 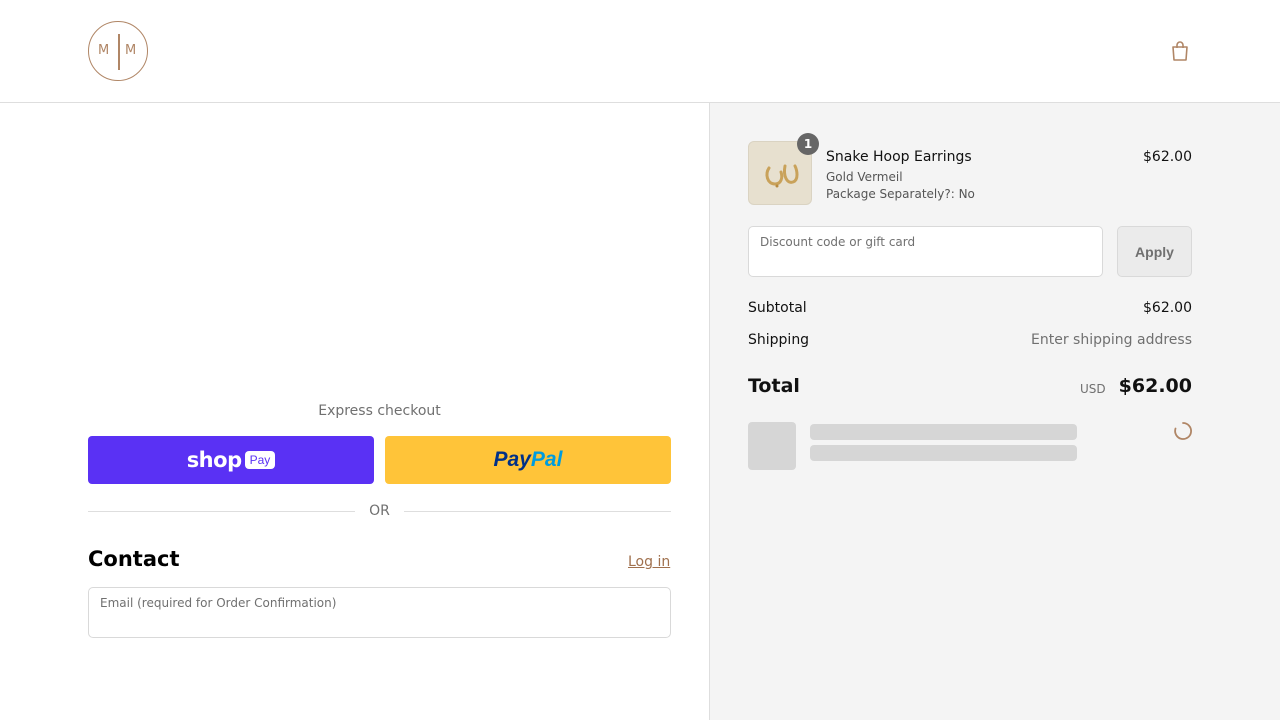 What do you see at coordinates (899, 157) in the screenshot?
I see `product-name: Snake Hoop Earrings` at bounding box center [899, 157].